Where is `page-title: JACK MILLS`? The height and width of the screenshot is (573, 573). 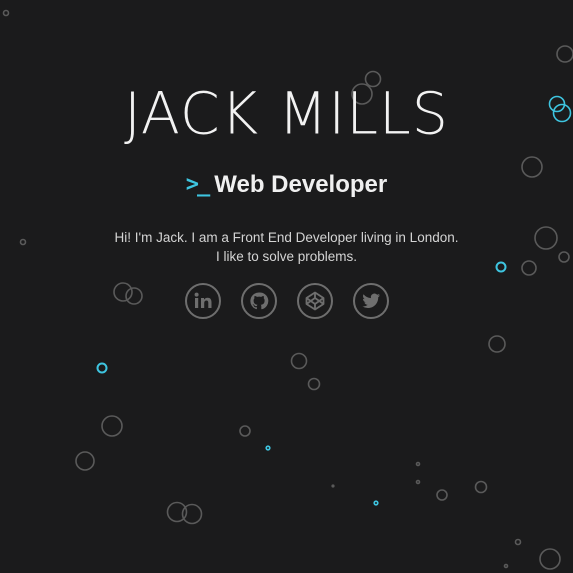
page-title: JACK MILLS is located at coordinates (286, 114).